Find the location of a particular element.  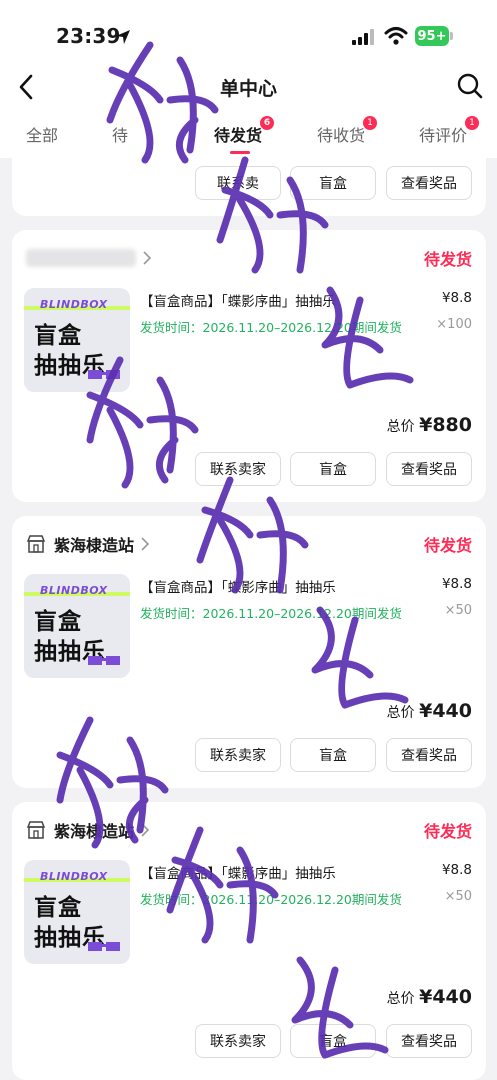

order-tabs: 全部 待 待发货 6 待收货 1 待评价 1 is located at coordinates (248, 135).